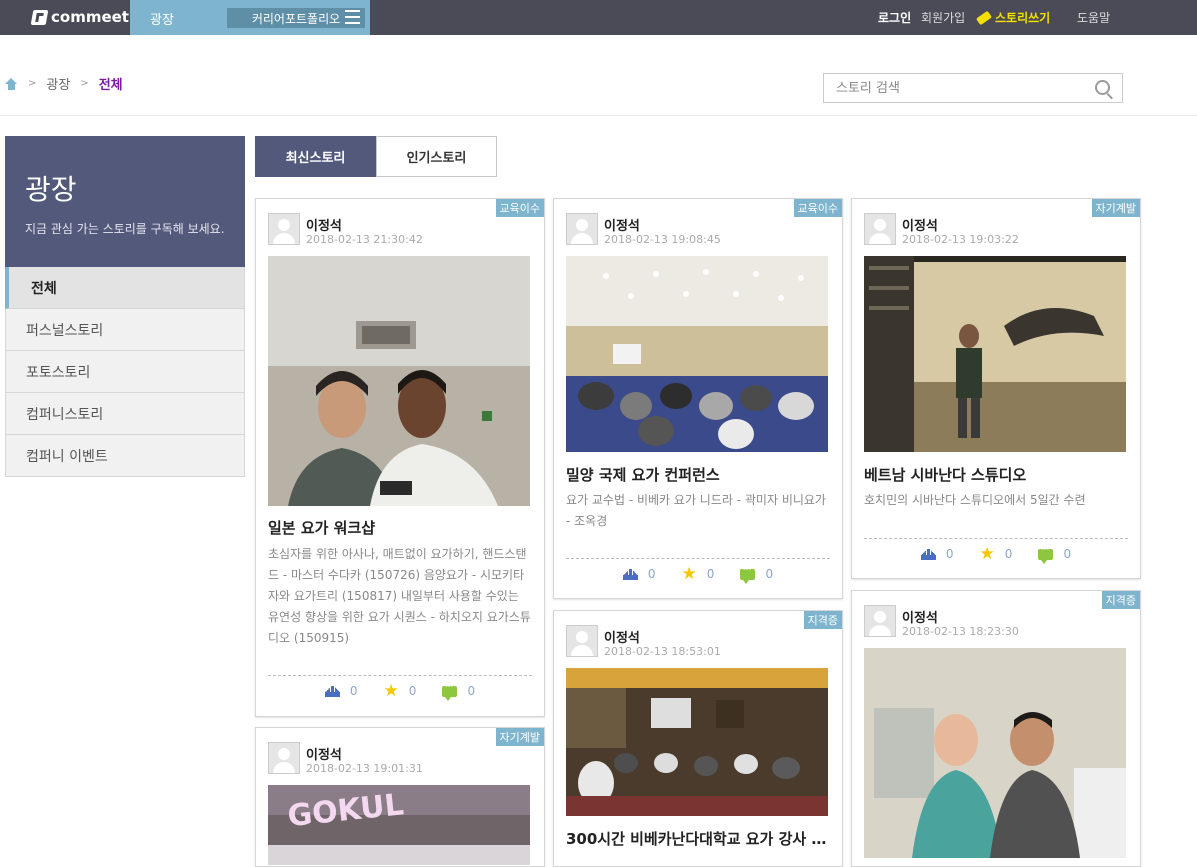 Image resolution: width=1197 pixels, height=867 pixels. I want to click on sidebar-item-company-story: 컴퍼니스토리, so click(125, 414).